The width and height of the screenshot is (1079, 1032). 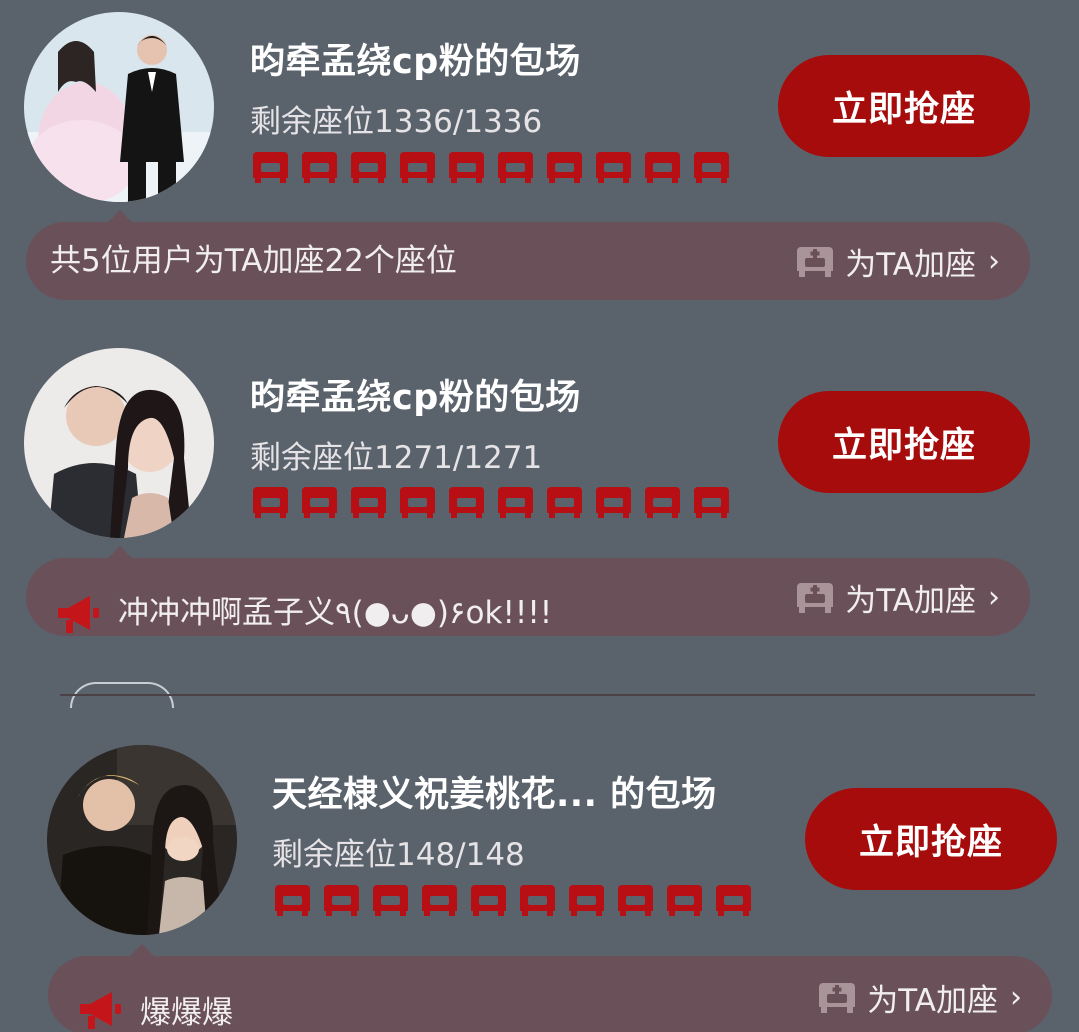 I want to click on add-seat-link: 为TA加座 ›, so click(x=919, y=995).